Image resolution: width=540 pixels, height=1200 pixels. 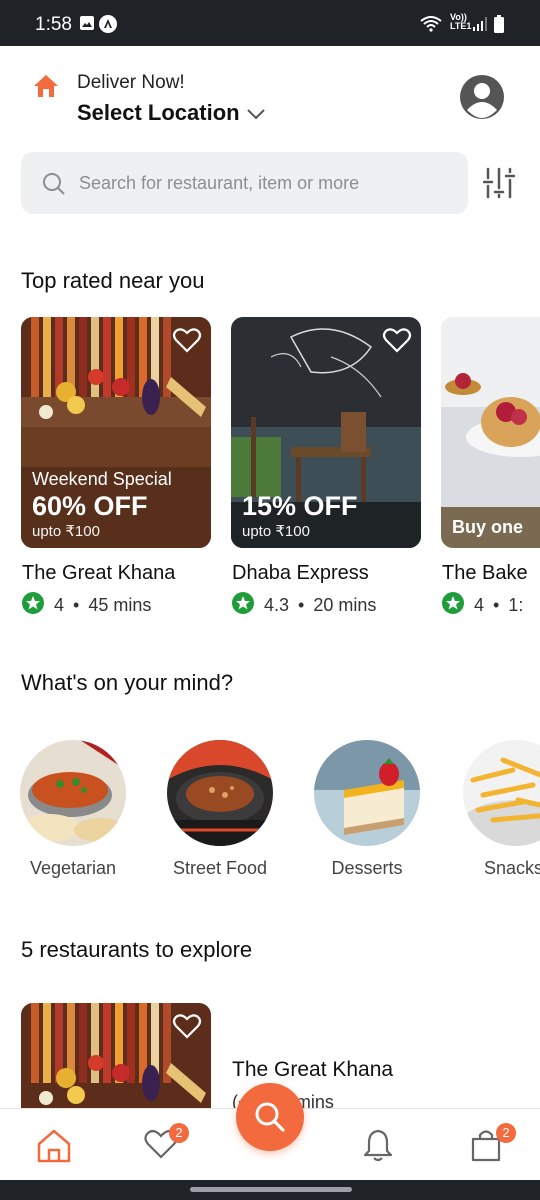 What do you see at coordinates (158, 112) in the screenshot?
I see `location-label: Select Location` at bounding box center [158, 112].